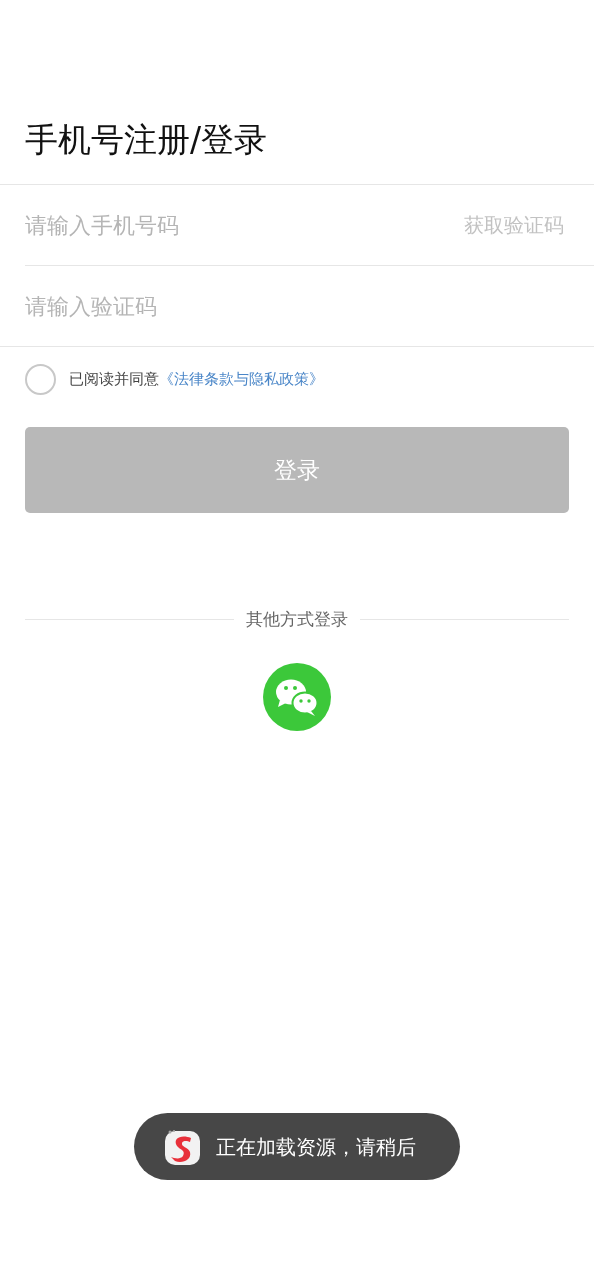  What do you see at coordinates (297, 619) in the screenshot?
I see `other-login-label: 其他方式登录` at bounding box center [297, 619].